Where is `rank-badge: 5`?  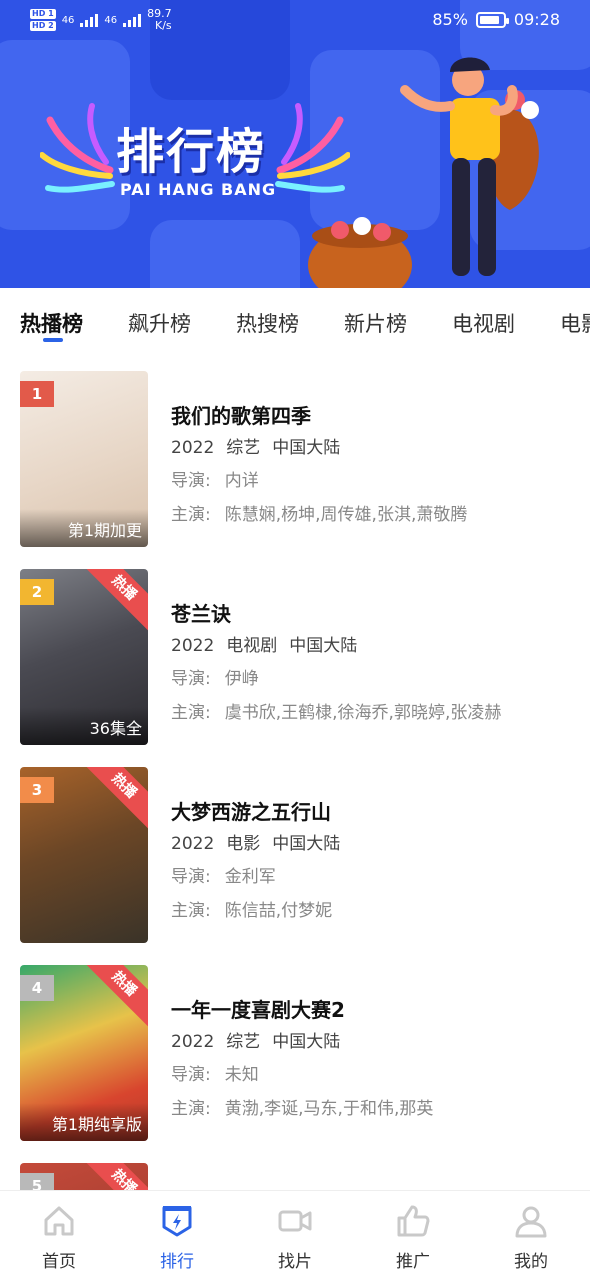 rank-badge: 5 is located at coordinates (37, 1181).